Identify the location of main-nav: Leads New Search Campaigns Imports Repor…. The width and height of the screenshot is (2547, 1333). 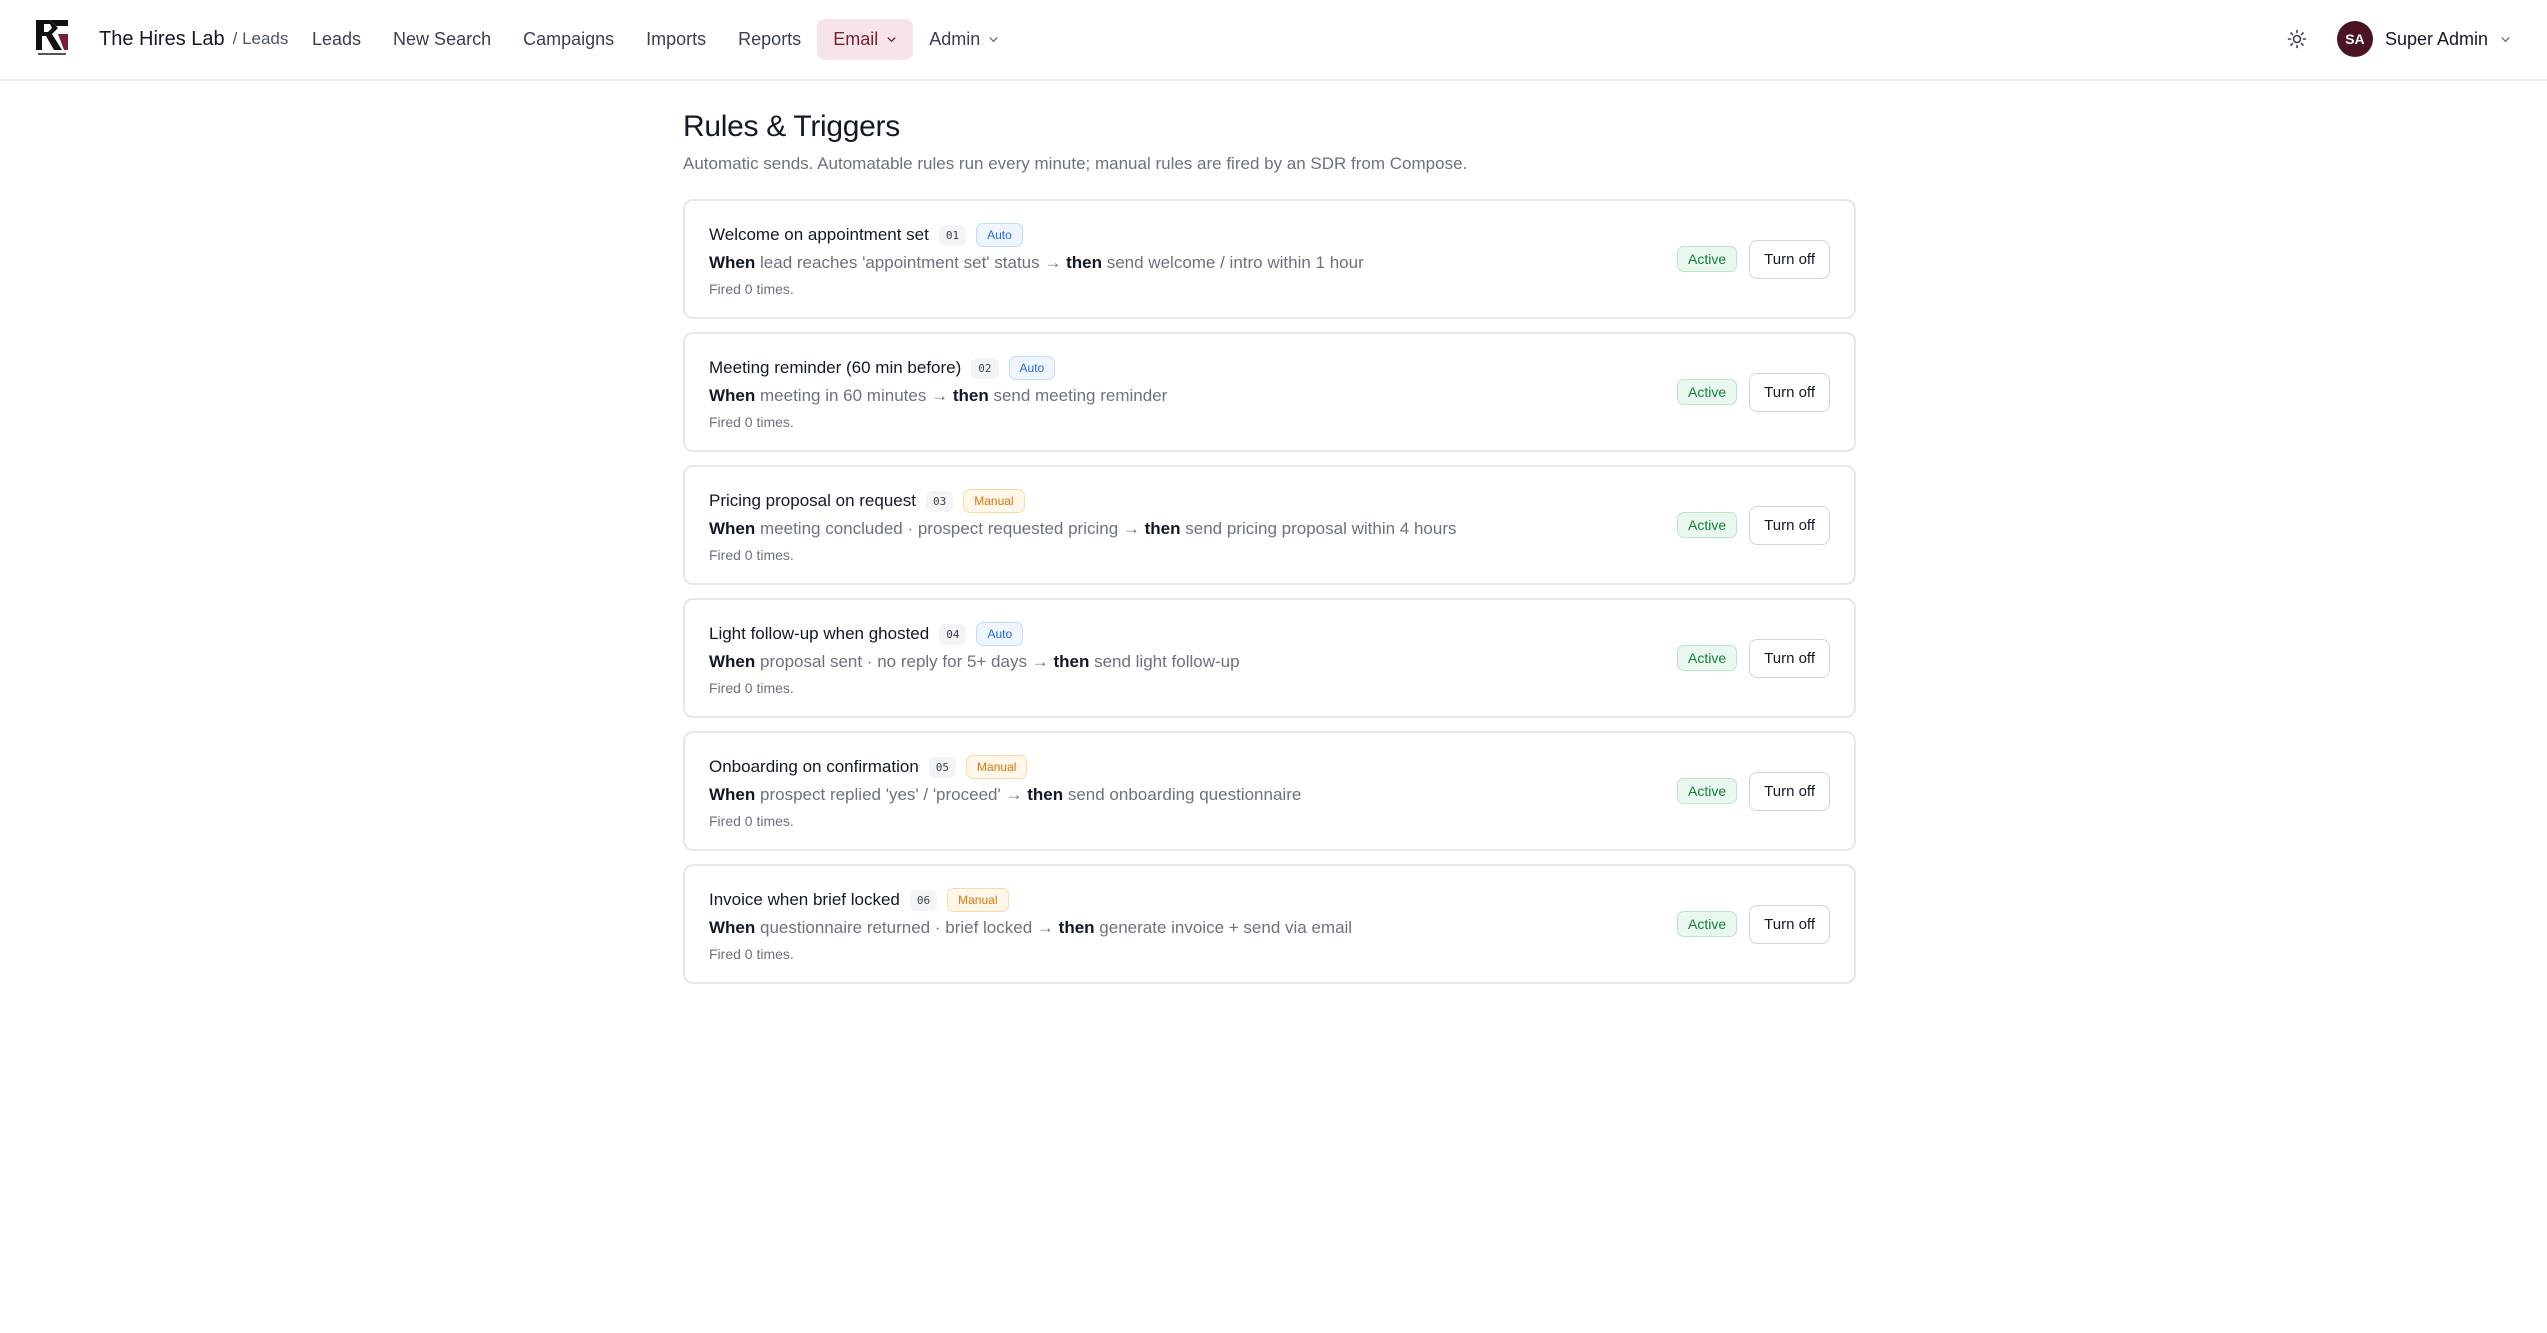
(655, 39).